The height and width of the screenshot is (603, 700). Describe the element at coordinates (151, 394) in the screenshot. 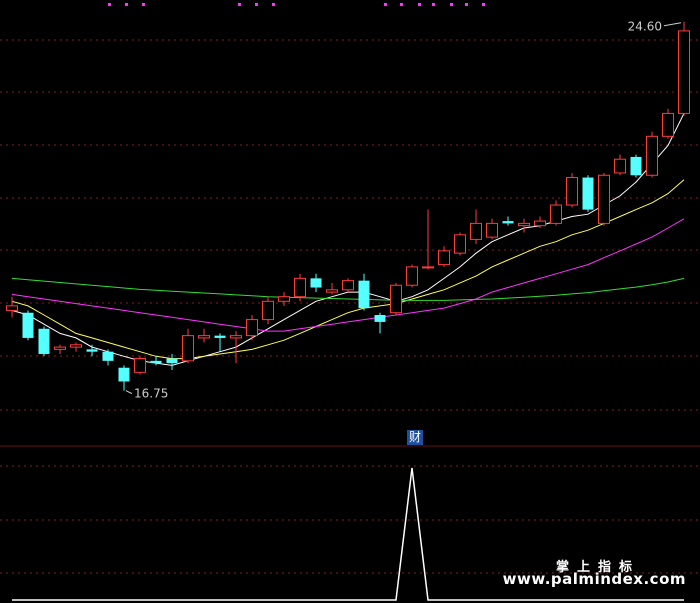

I see `low-label: 16.75` at that location.